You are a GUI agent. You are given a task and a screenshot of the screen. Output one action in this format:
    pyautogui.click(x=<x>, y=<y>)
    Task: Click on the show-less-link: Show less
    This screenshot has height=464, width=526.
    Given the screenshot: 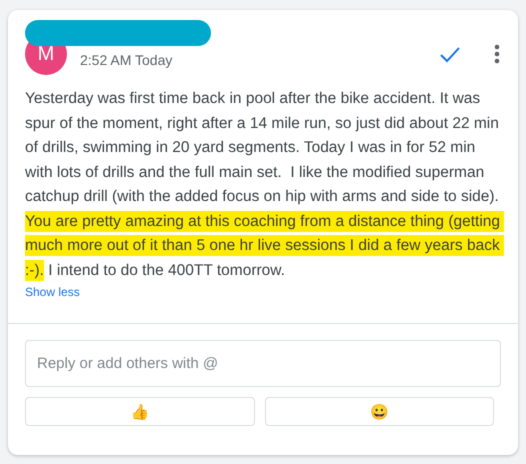 What is the action you would take?
    pyautogui.click(x=52, y=292)
    